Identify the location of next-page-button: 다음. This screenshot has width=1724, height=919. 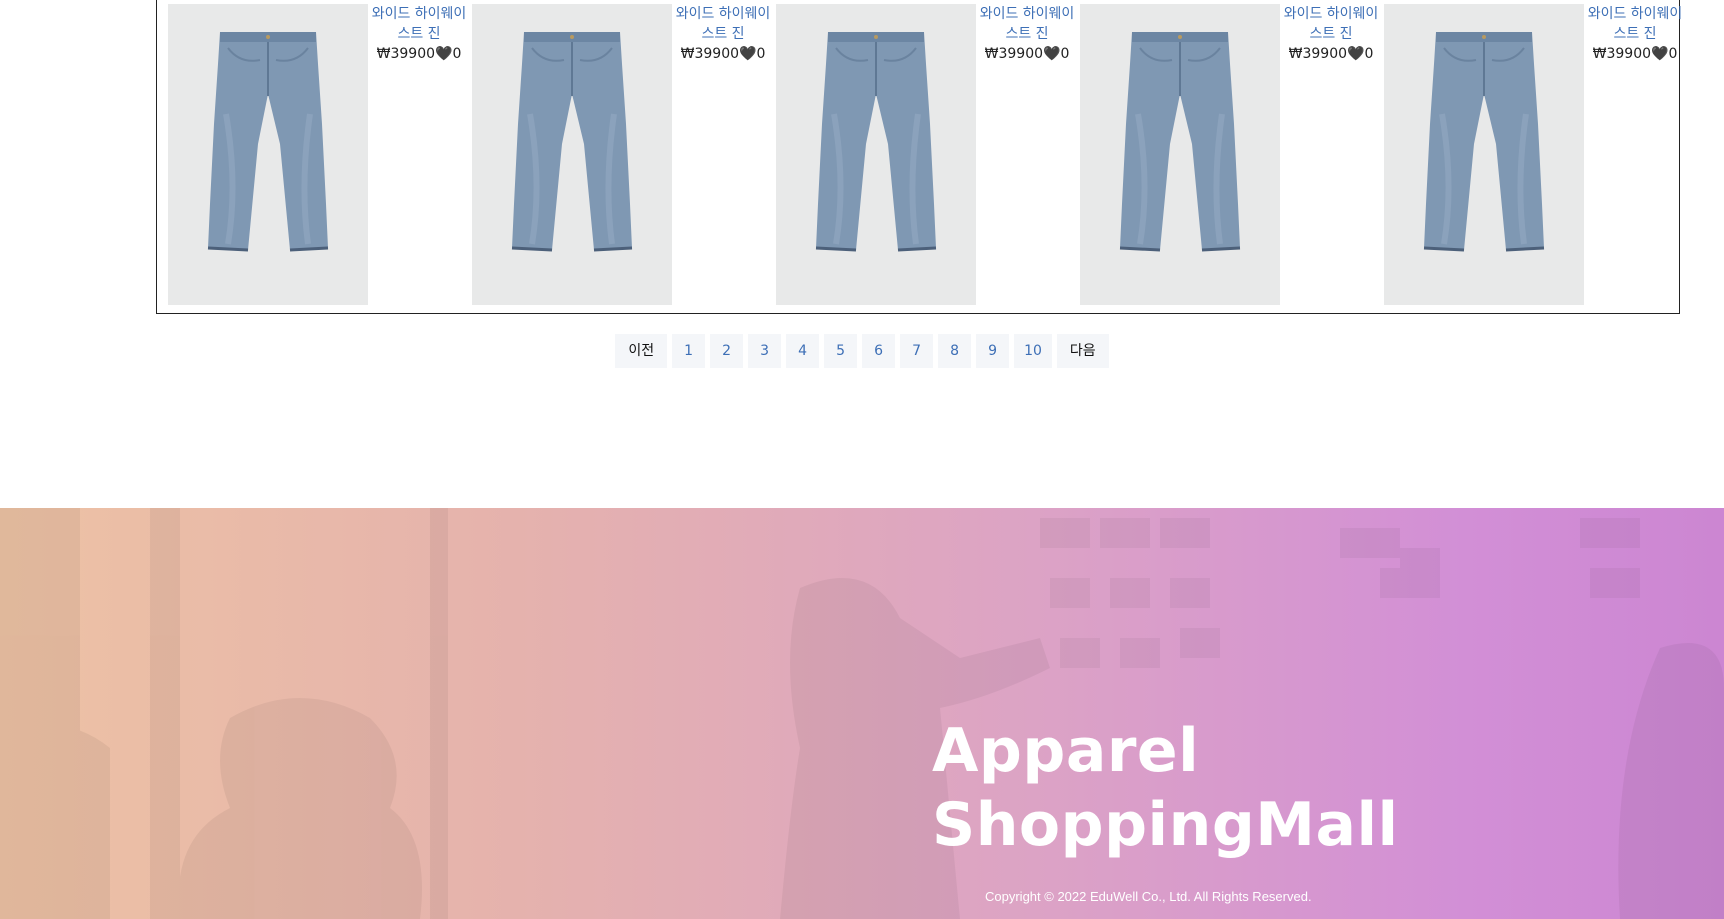
(1082, 351).